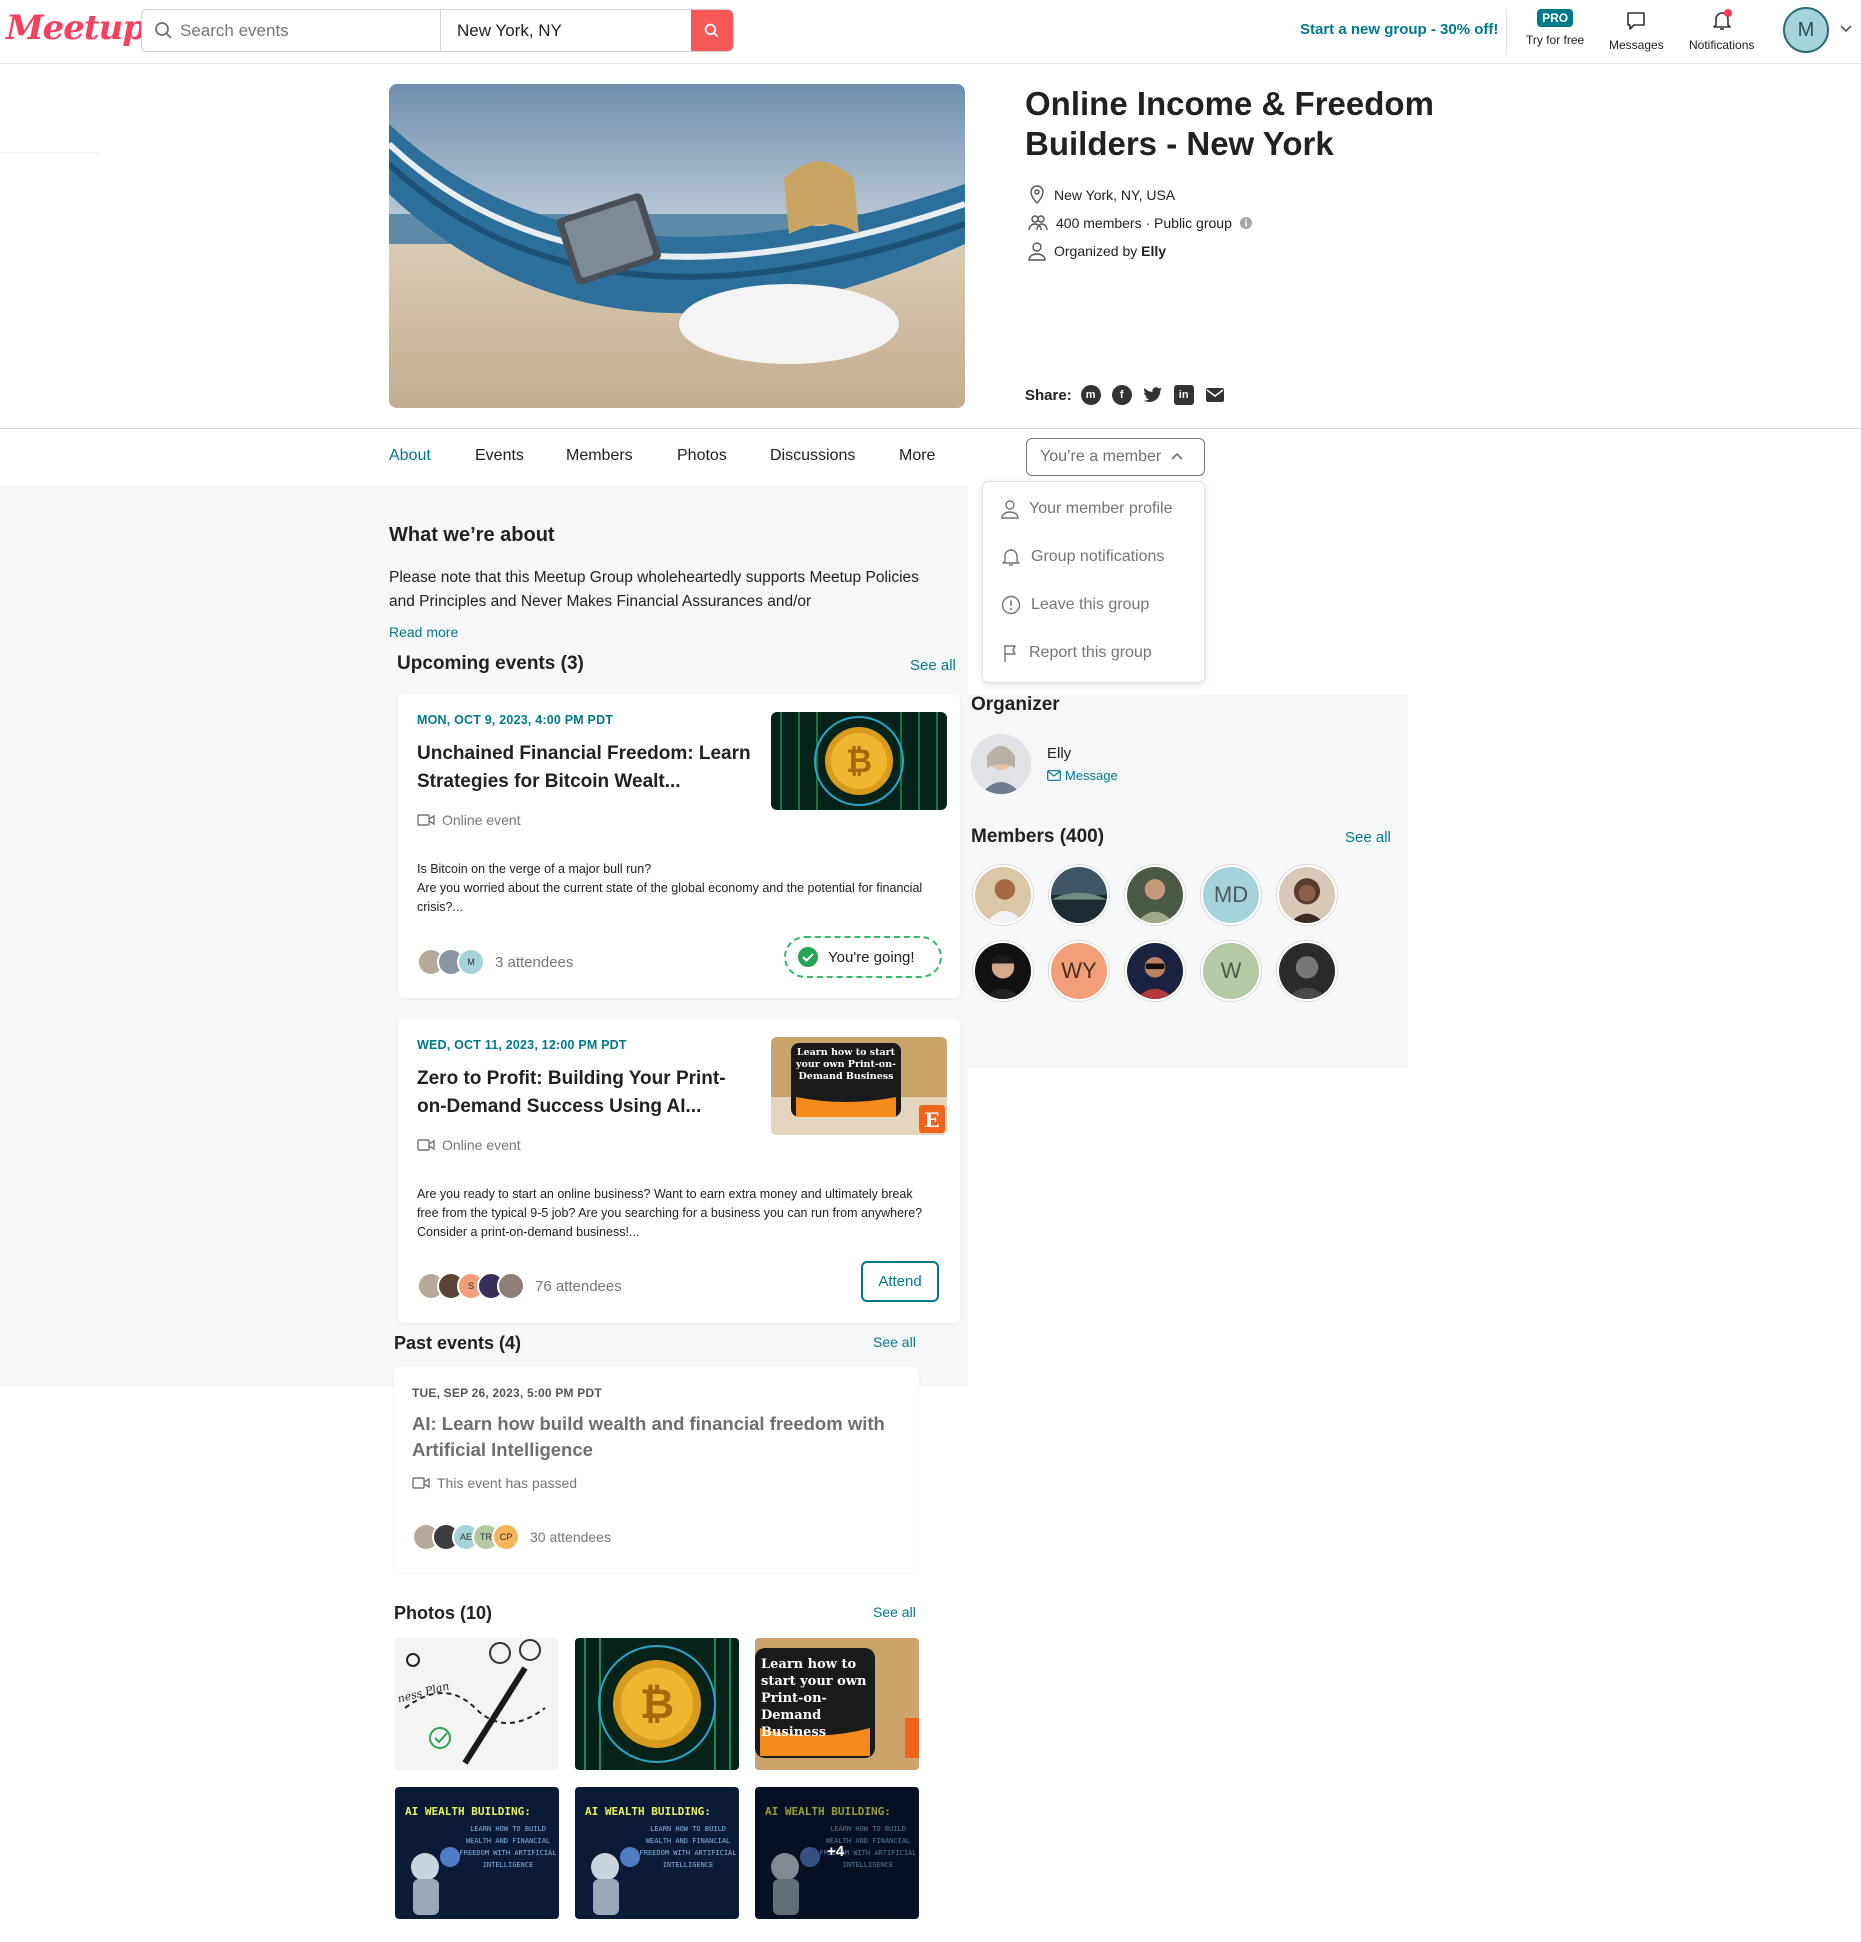  Describe the element at coordinates (1636, 45) in the screenshot. I see `messages-label: Messages` at that location.